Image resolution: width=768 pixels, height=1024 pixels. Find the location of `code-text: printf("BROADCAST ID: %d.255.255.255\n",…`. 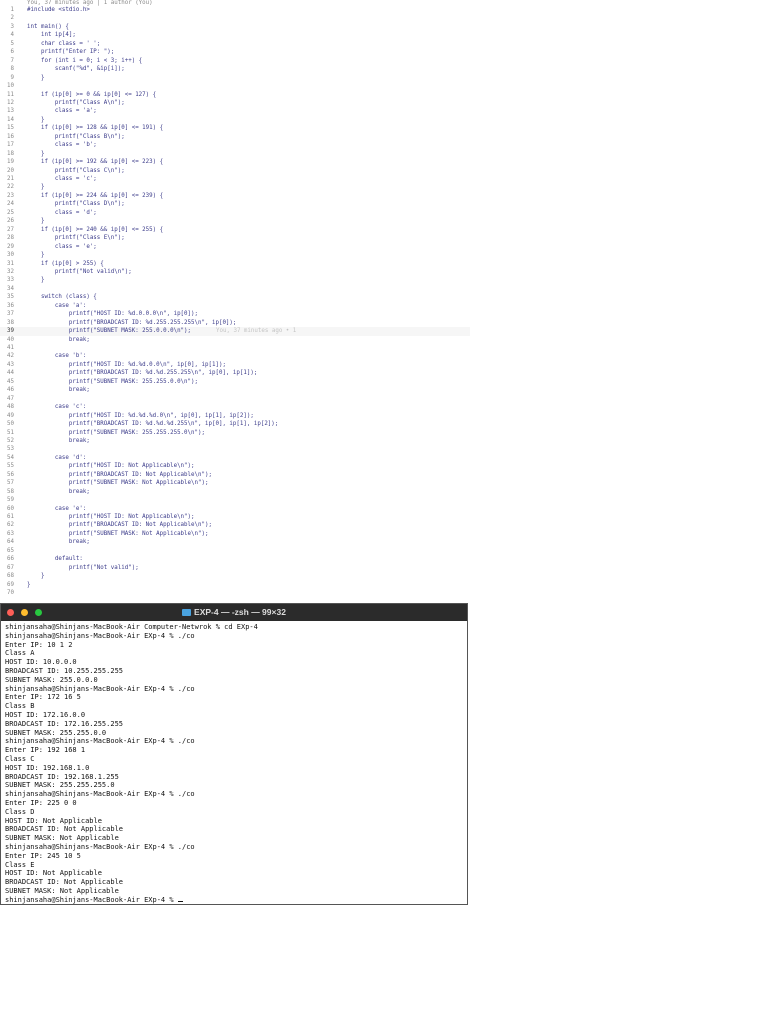

code-text: printf("BROADCAST ID: %d.255.255.255\n",… is located at coordinates (132, 323).